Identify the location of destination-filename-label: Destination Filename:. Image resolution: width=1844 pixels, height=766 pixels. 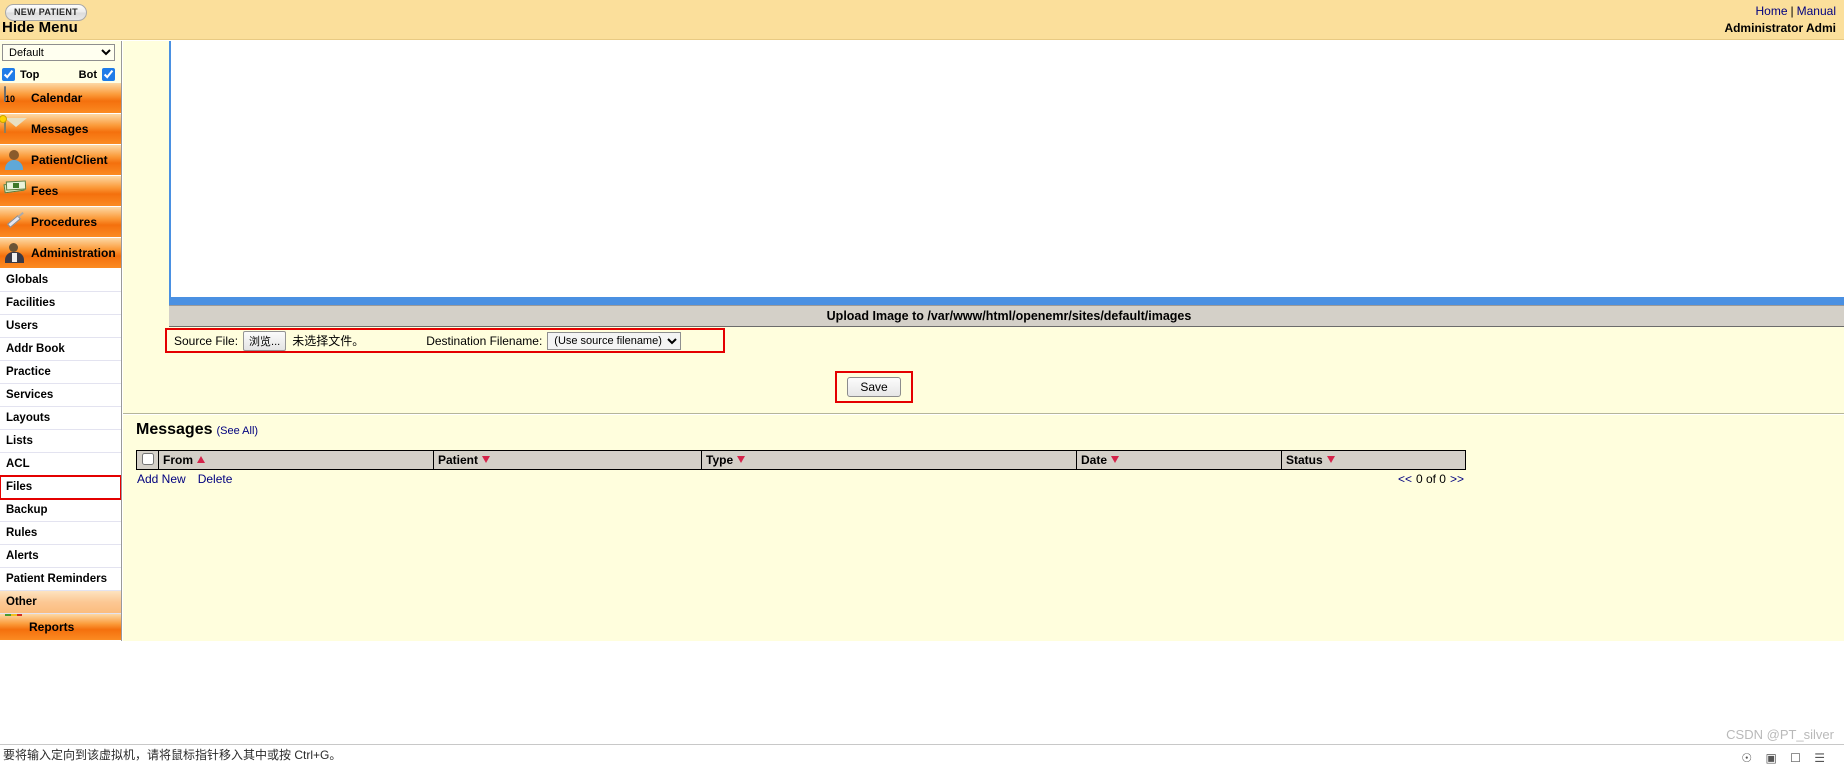
(484, 340).